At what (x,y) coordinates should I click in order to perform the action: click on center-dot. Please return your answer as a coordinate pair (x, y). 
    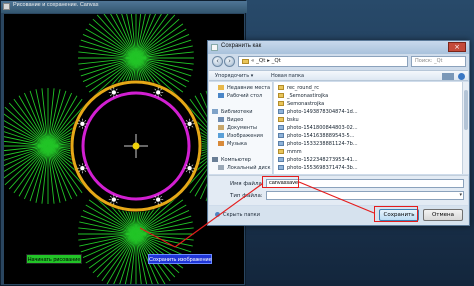
    Looking at the image, I should click on (136, 146).